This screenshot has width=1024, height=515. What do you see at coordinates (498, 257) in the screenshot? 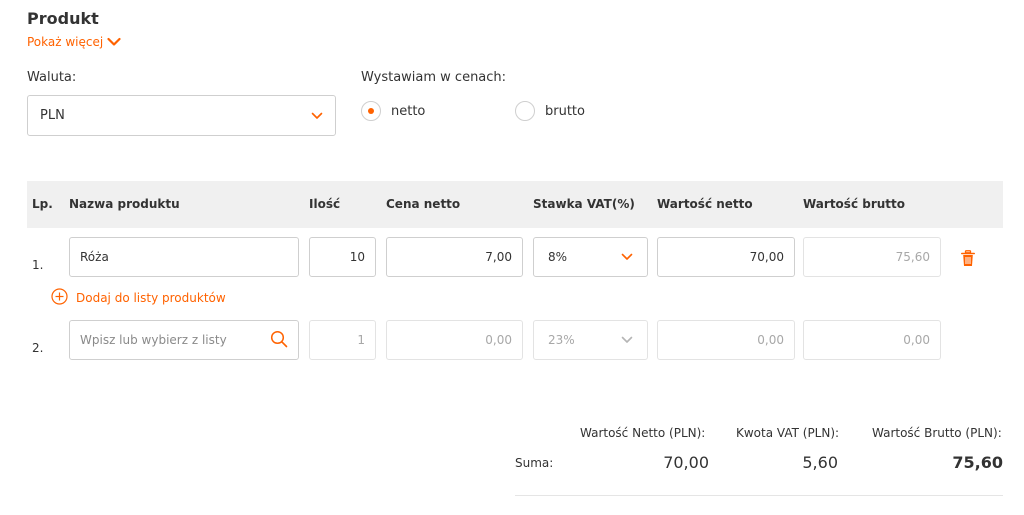
I see `row-1-price-net: 7,00` at bounding box center [498, 257].